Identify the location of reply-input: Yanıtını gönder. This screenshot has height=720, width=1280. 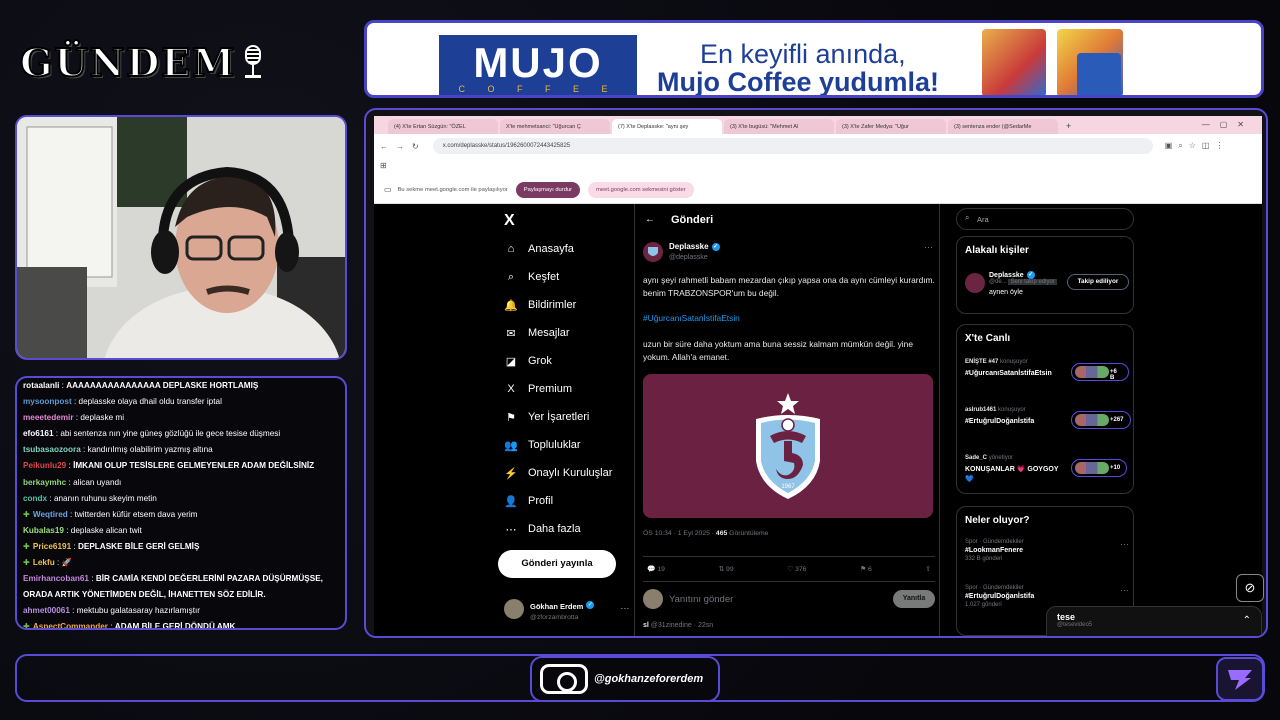
(701, 599).